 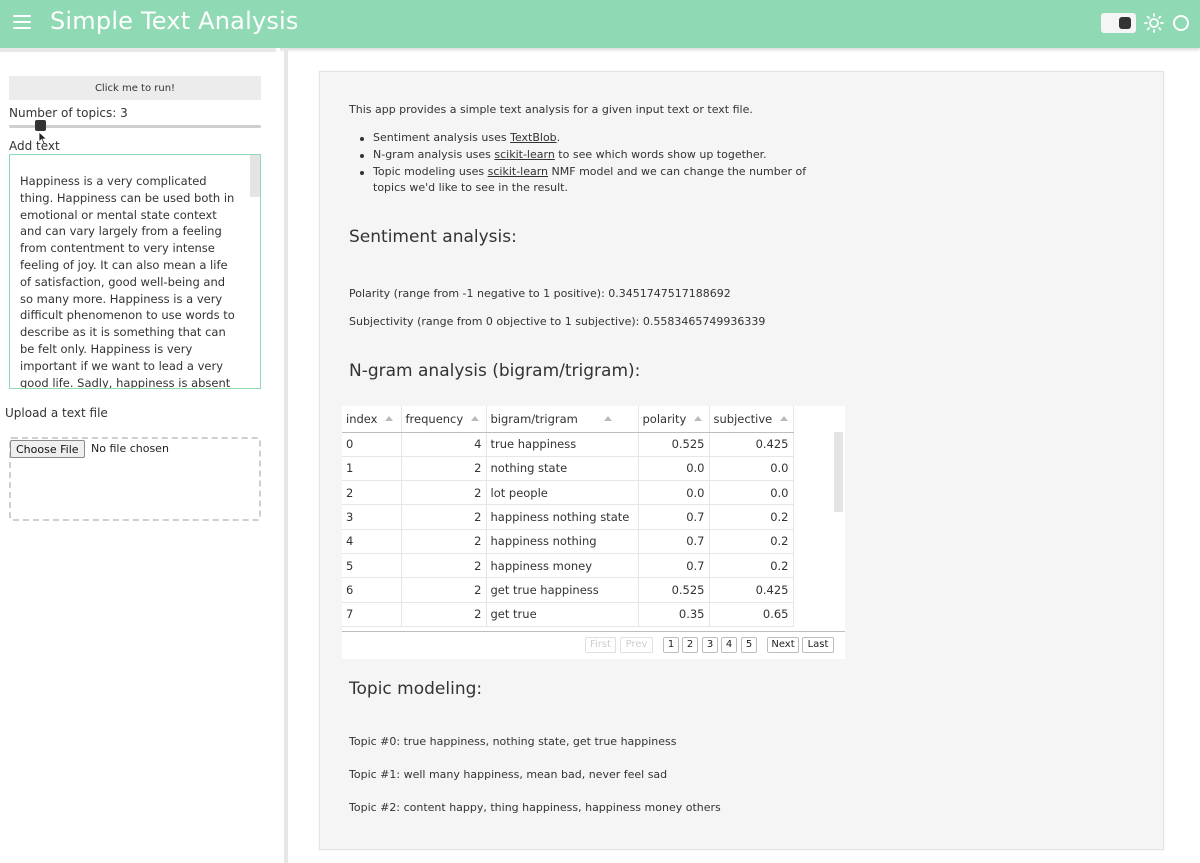 What do you see at coordinates (562, 469) in the screenshot?
I see `cell-bigram: nothing state` at bounding box center [562, 469].